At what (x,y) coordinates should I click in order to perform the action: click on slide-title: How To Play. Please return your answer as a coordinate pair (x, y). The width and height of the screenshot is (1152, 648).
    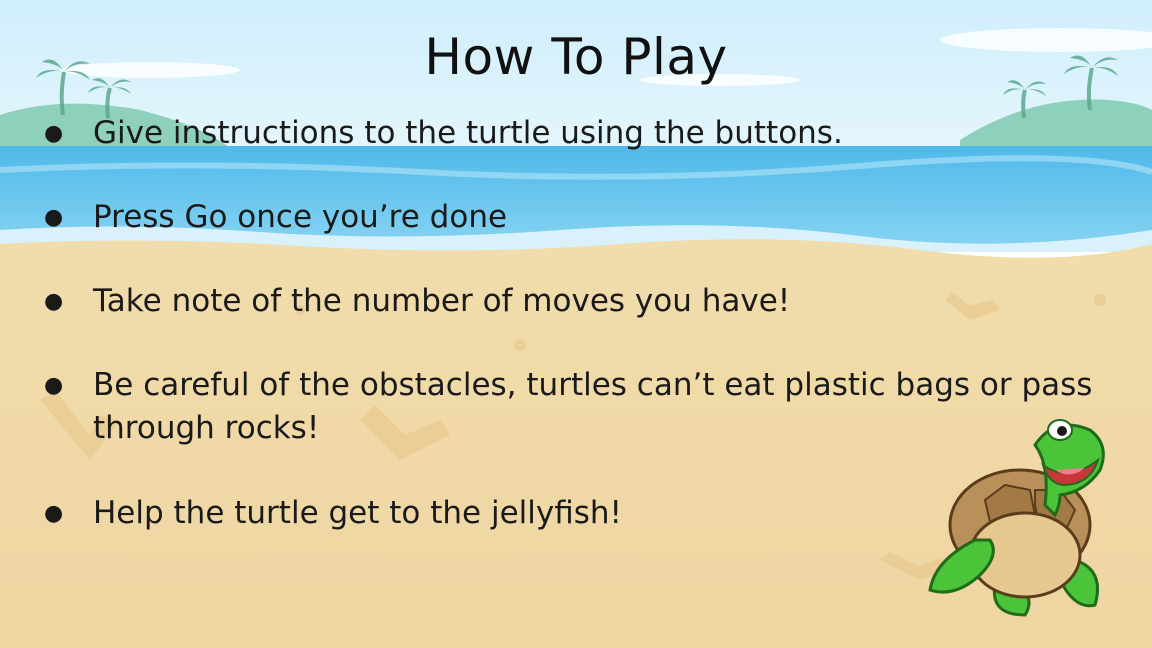
    Looking at the image, I should click on (576, 57).